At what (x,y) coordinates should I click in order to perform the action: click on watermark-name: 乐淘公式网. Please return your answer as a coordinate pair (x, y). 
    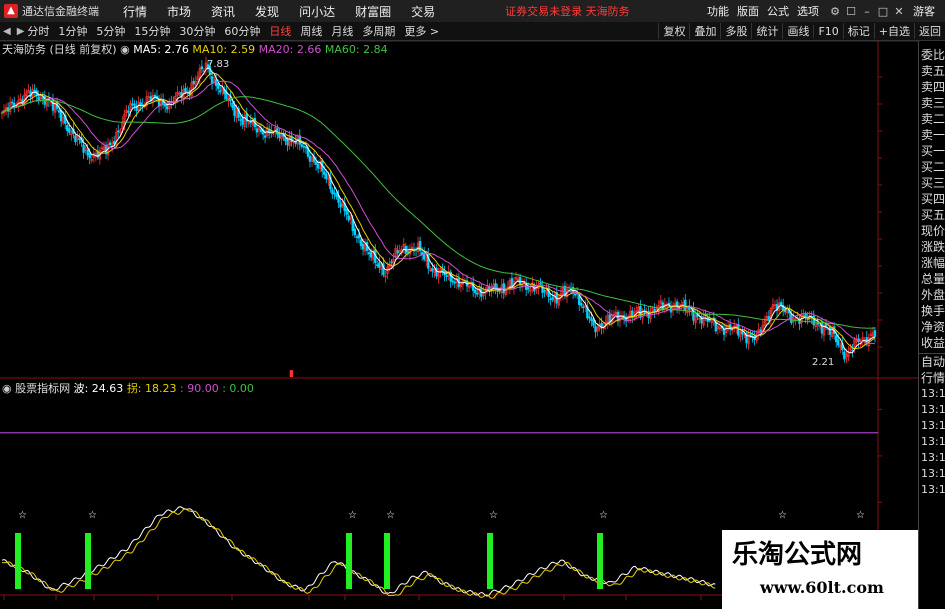
    Looking at the image, I should click on (797, 555).